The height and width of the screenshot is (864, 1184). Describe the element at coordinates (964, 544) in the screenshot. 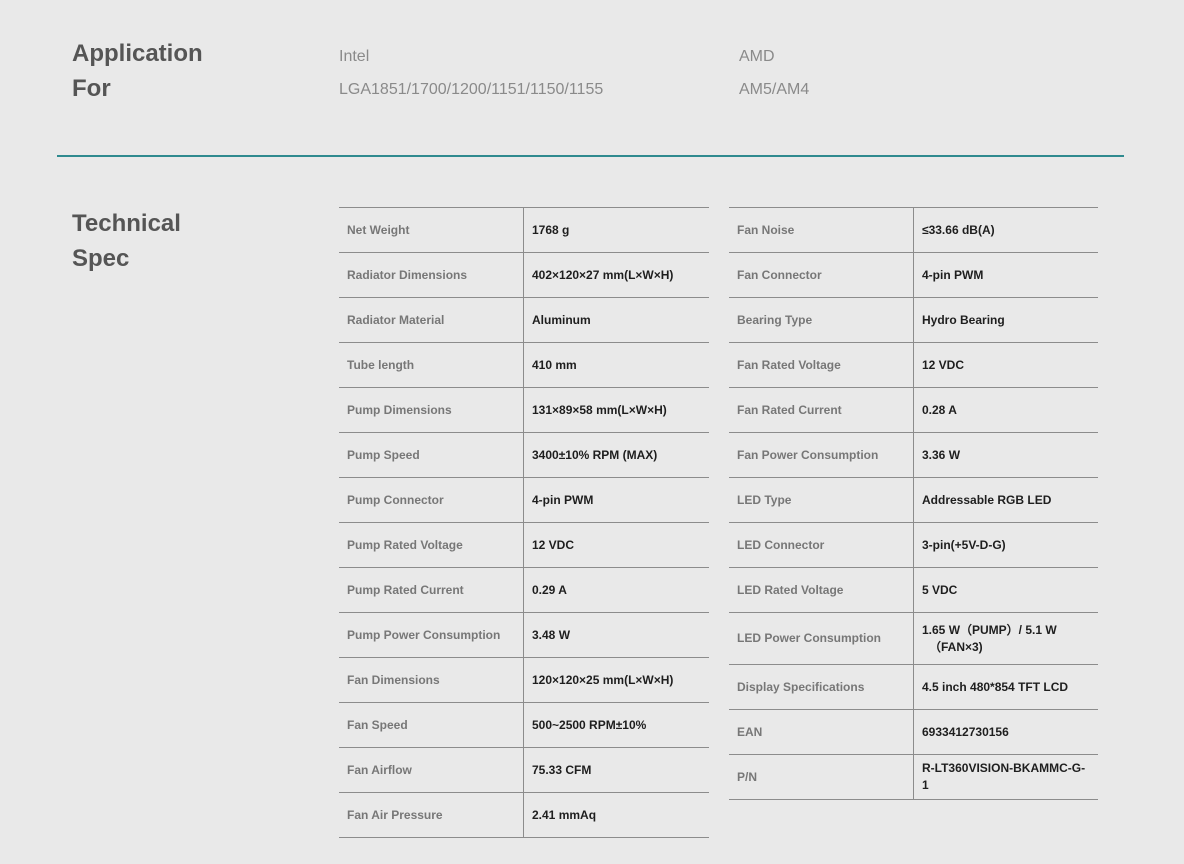

I see `spec-value: 3-pin(+5V-D-G)` at that location.